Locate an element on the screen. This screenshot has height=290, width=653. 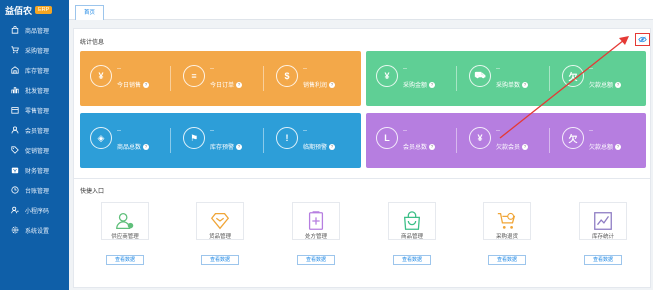
sidebar-item-purchase: 采购管理 is located at coordinates (34, 50).